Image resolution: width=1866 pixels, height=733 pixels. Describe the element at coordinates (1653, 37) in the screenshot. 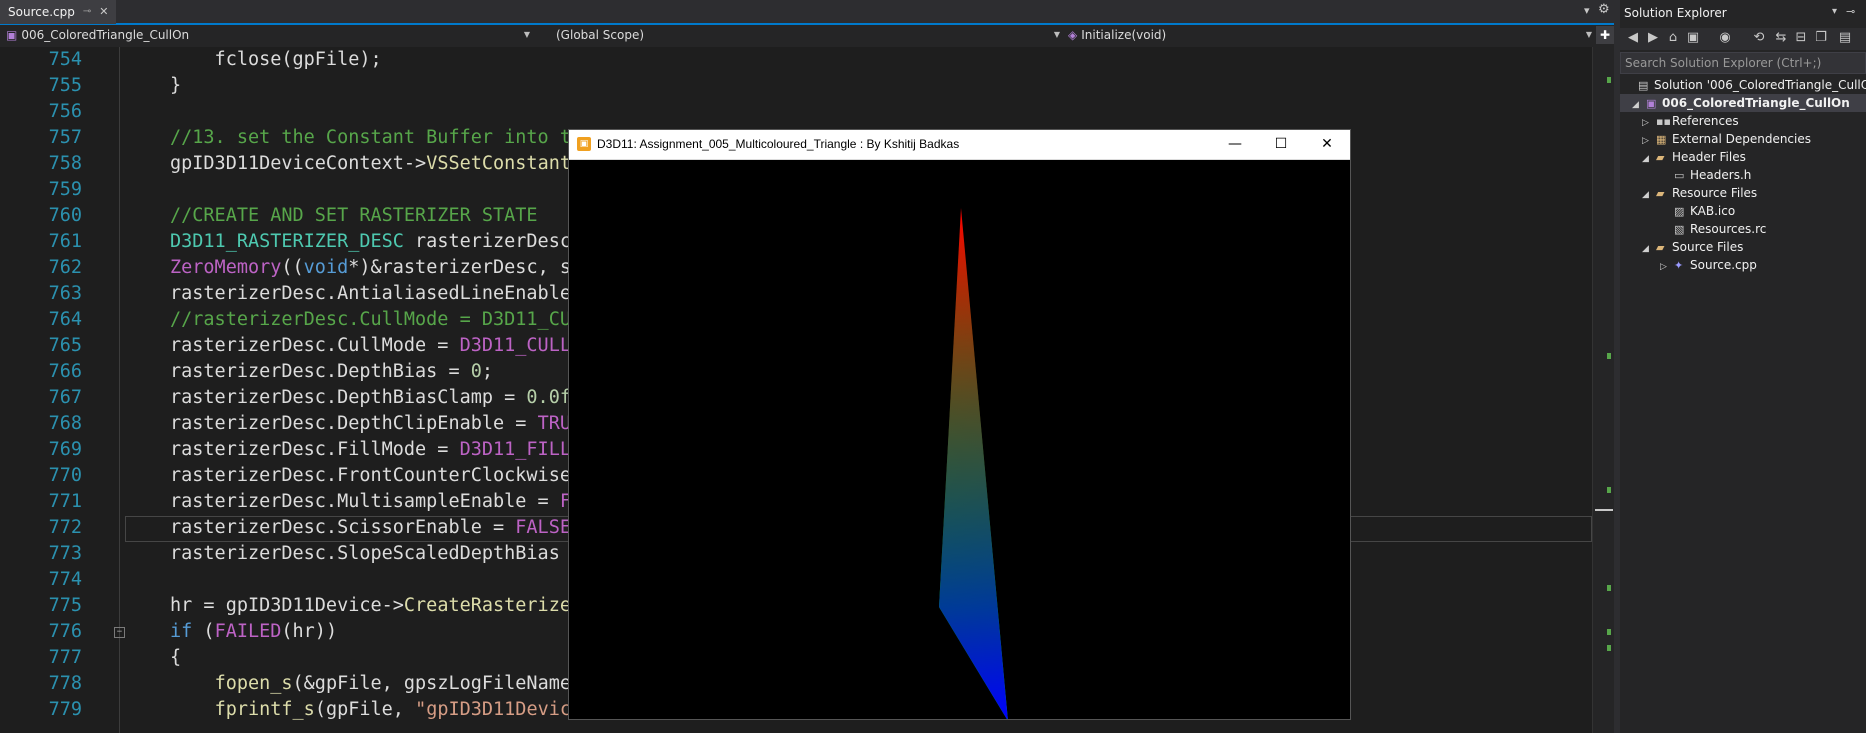

I see `forward-icon: ▶` at that location.